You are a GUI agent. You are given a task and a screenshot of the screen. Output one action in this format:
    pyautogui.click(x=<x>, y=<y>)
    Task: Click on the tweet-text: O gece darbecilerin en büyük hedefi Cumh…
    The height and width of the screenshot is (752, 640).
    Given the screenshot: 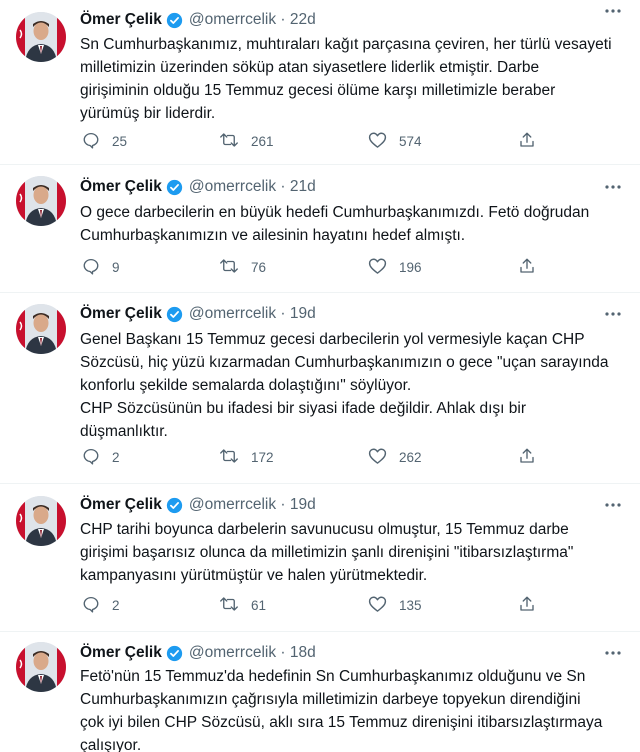 What is the action you would take?
    pyautogui.click(x=335, y=224)
    